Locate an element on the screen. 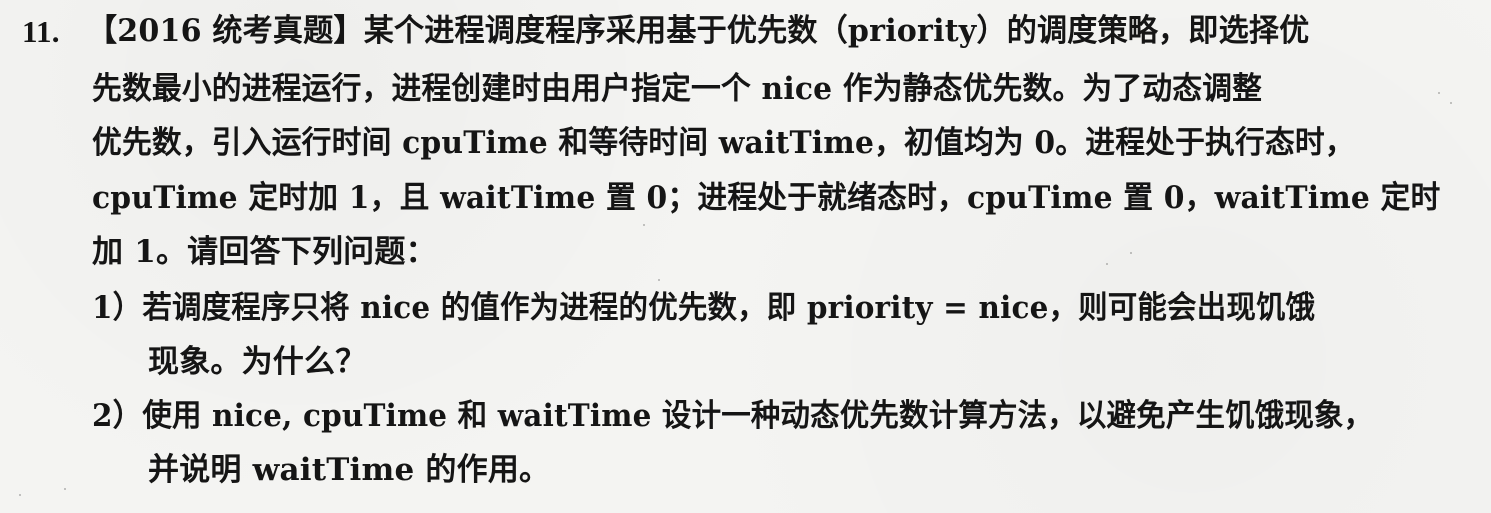 The height and width of the screenshot is (513, 1491). question-line-5: 加 1。请回答下列问题： is located at coordinates (264, 252).